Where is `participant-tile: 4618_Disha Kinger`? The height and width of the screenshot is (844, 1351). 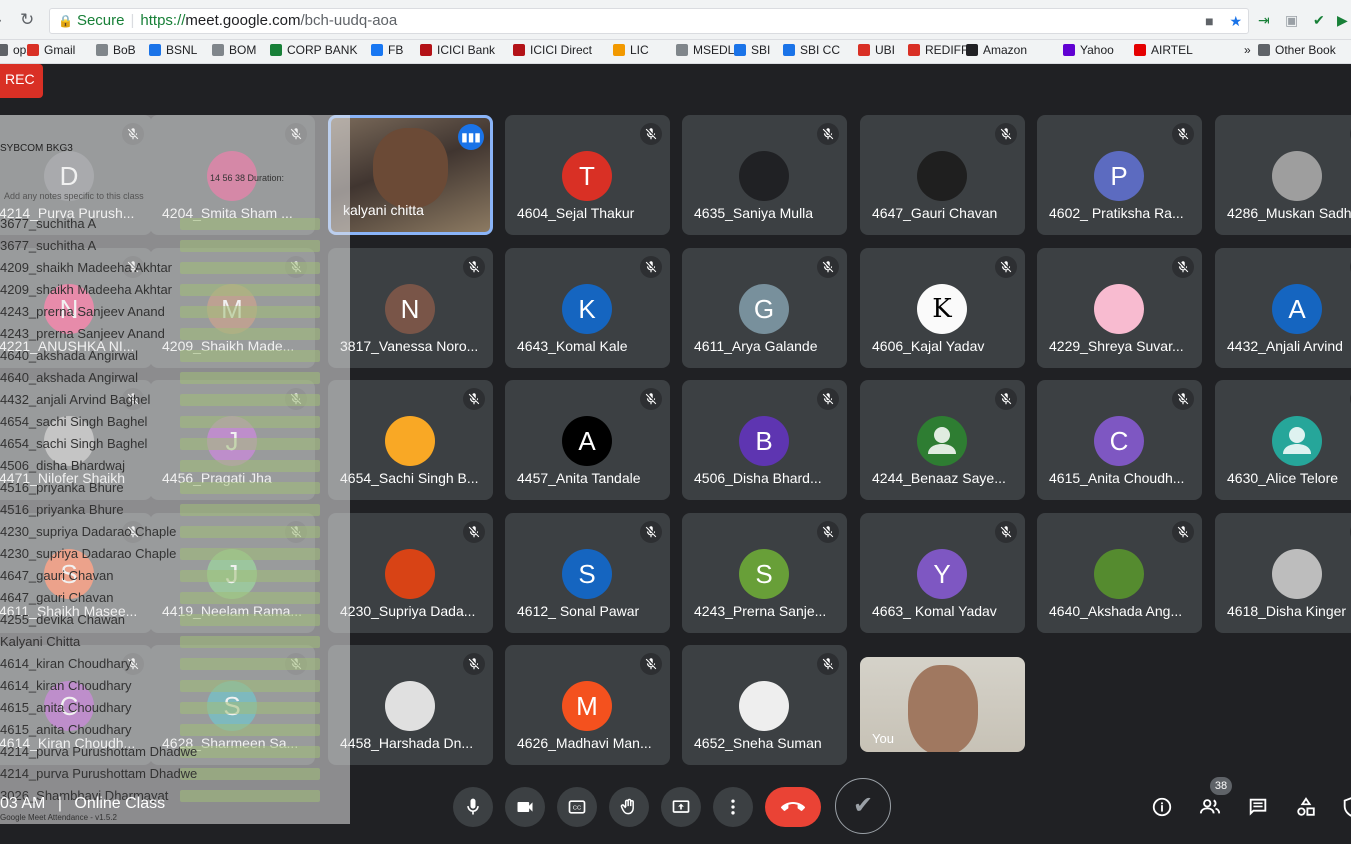
participant-tile: 4618_Disha Kinger is located at coordinates (1283, 573).